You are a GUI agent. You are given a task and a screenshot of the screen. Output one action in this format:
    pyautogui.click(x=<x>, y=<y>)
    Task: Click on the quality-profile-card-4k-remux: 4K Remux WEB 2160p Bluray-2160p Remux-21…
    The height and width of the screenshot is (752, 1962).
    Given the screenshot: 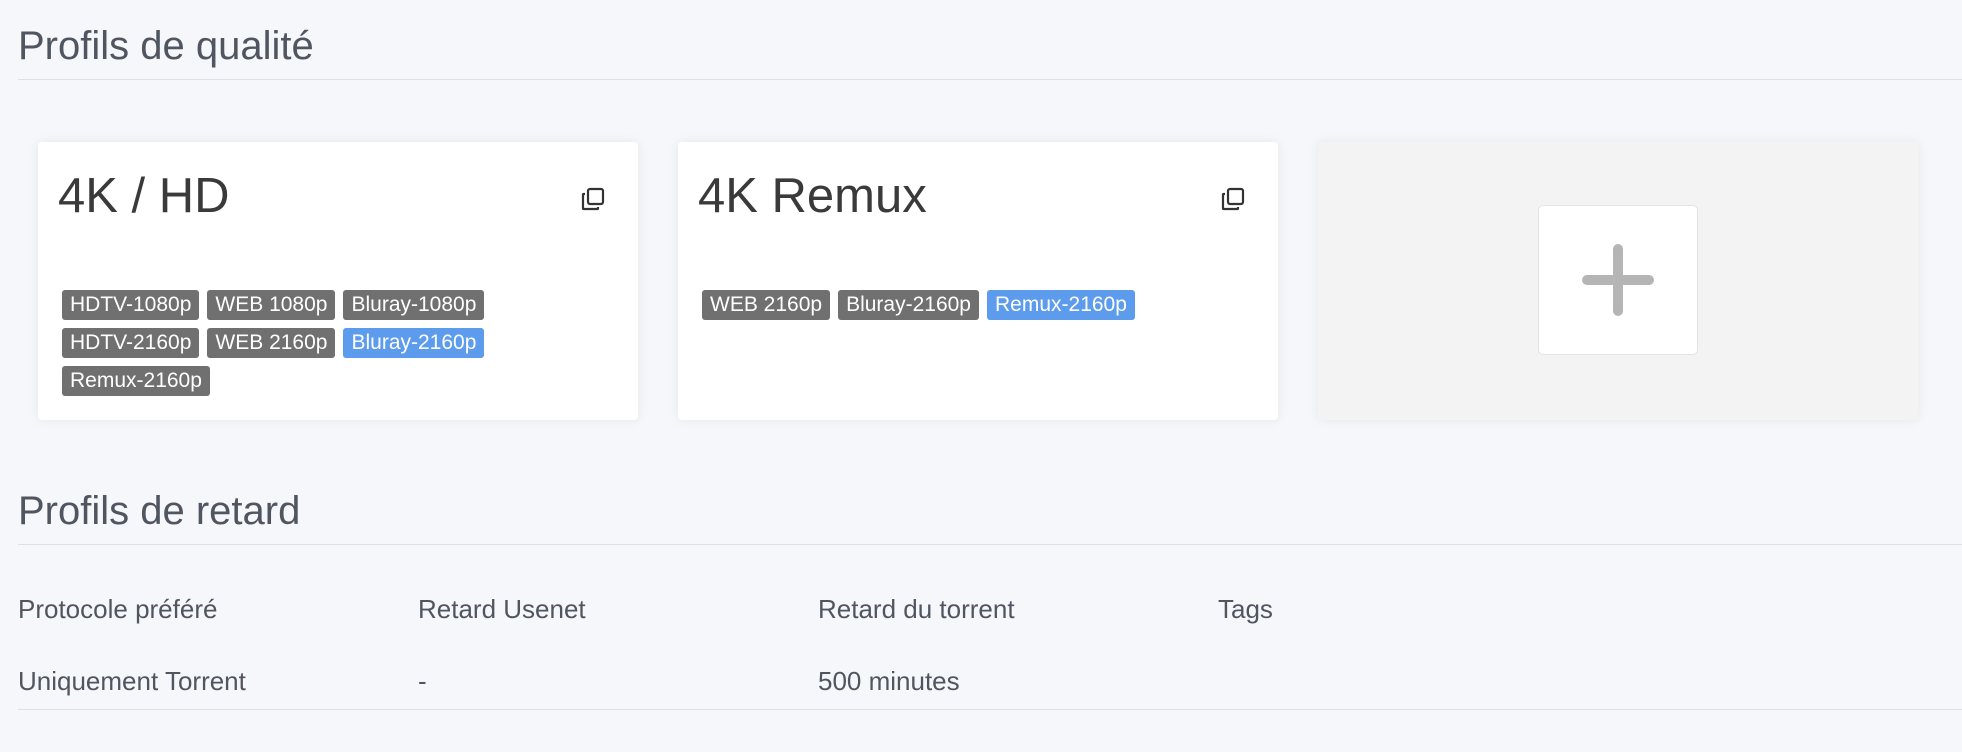 What is the action you would take?
    pyautogui.click(x=978, y=281)
    